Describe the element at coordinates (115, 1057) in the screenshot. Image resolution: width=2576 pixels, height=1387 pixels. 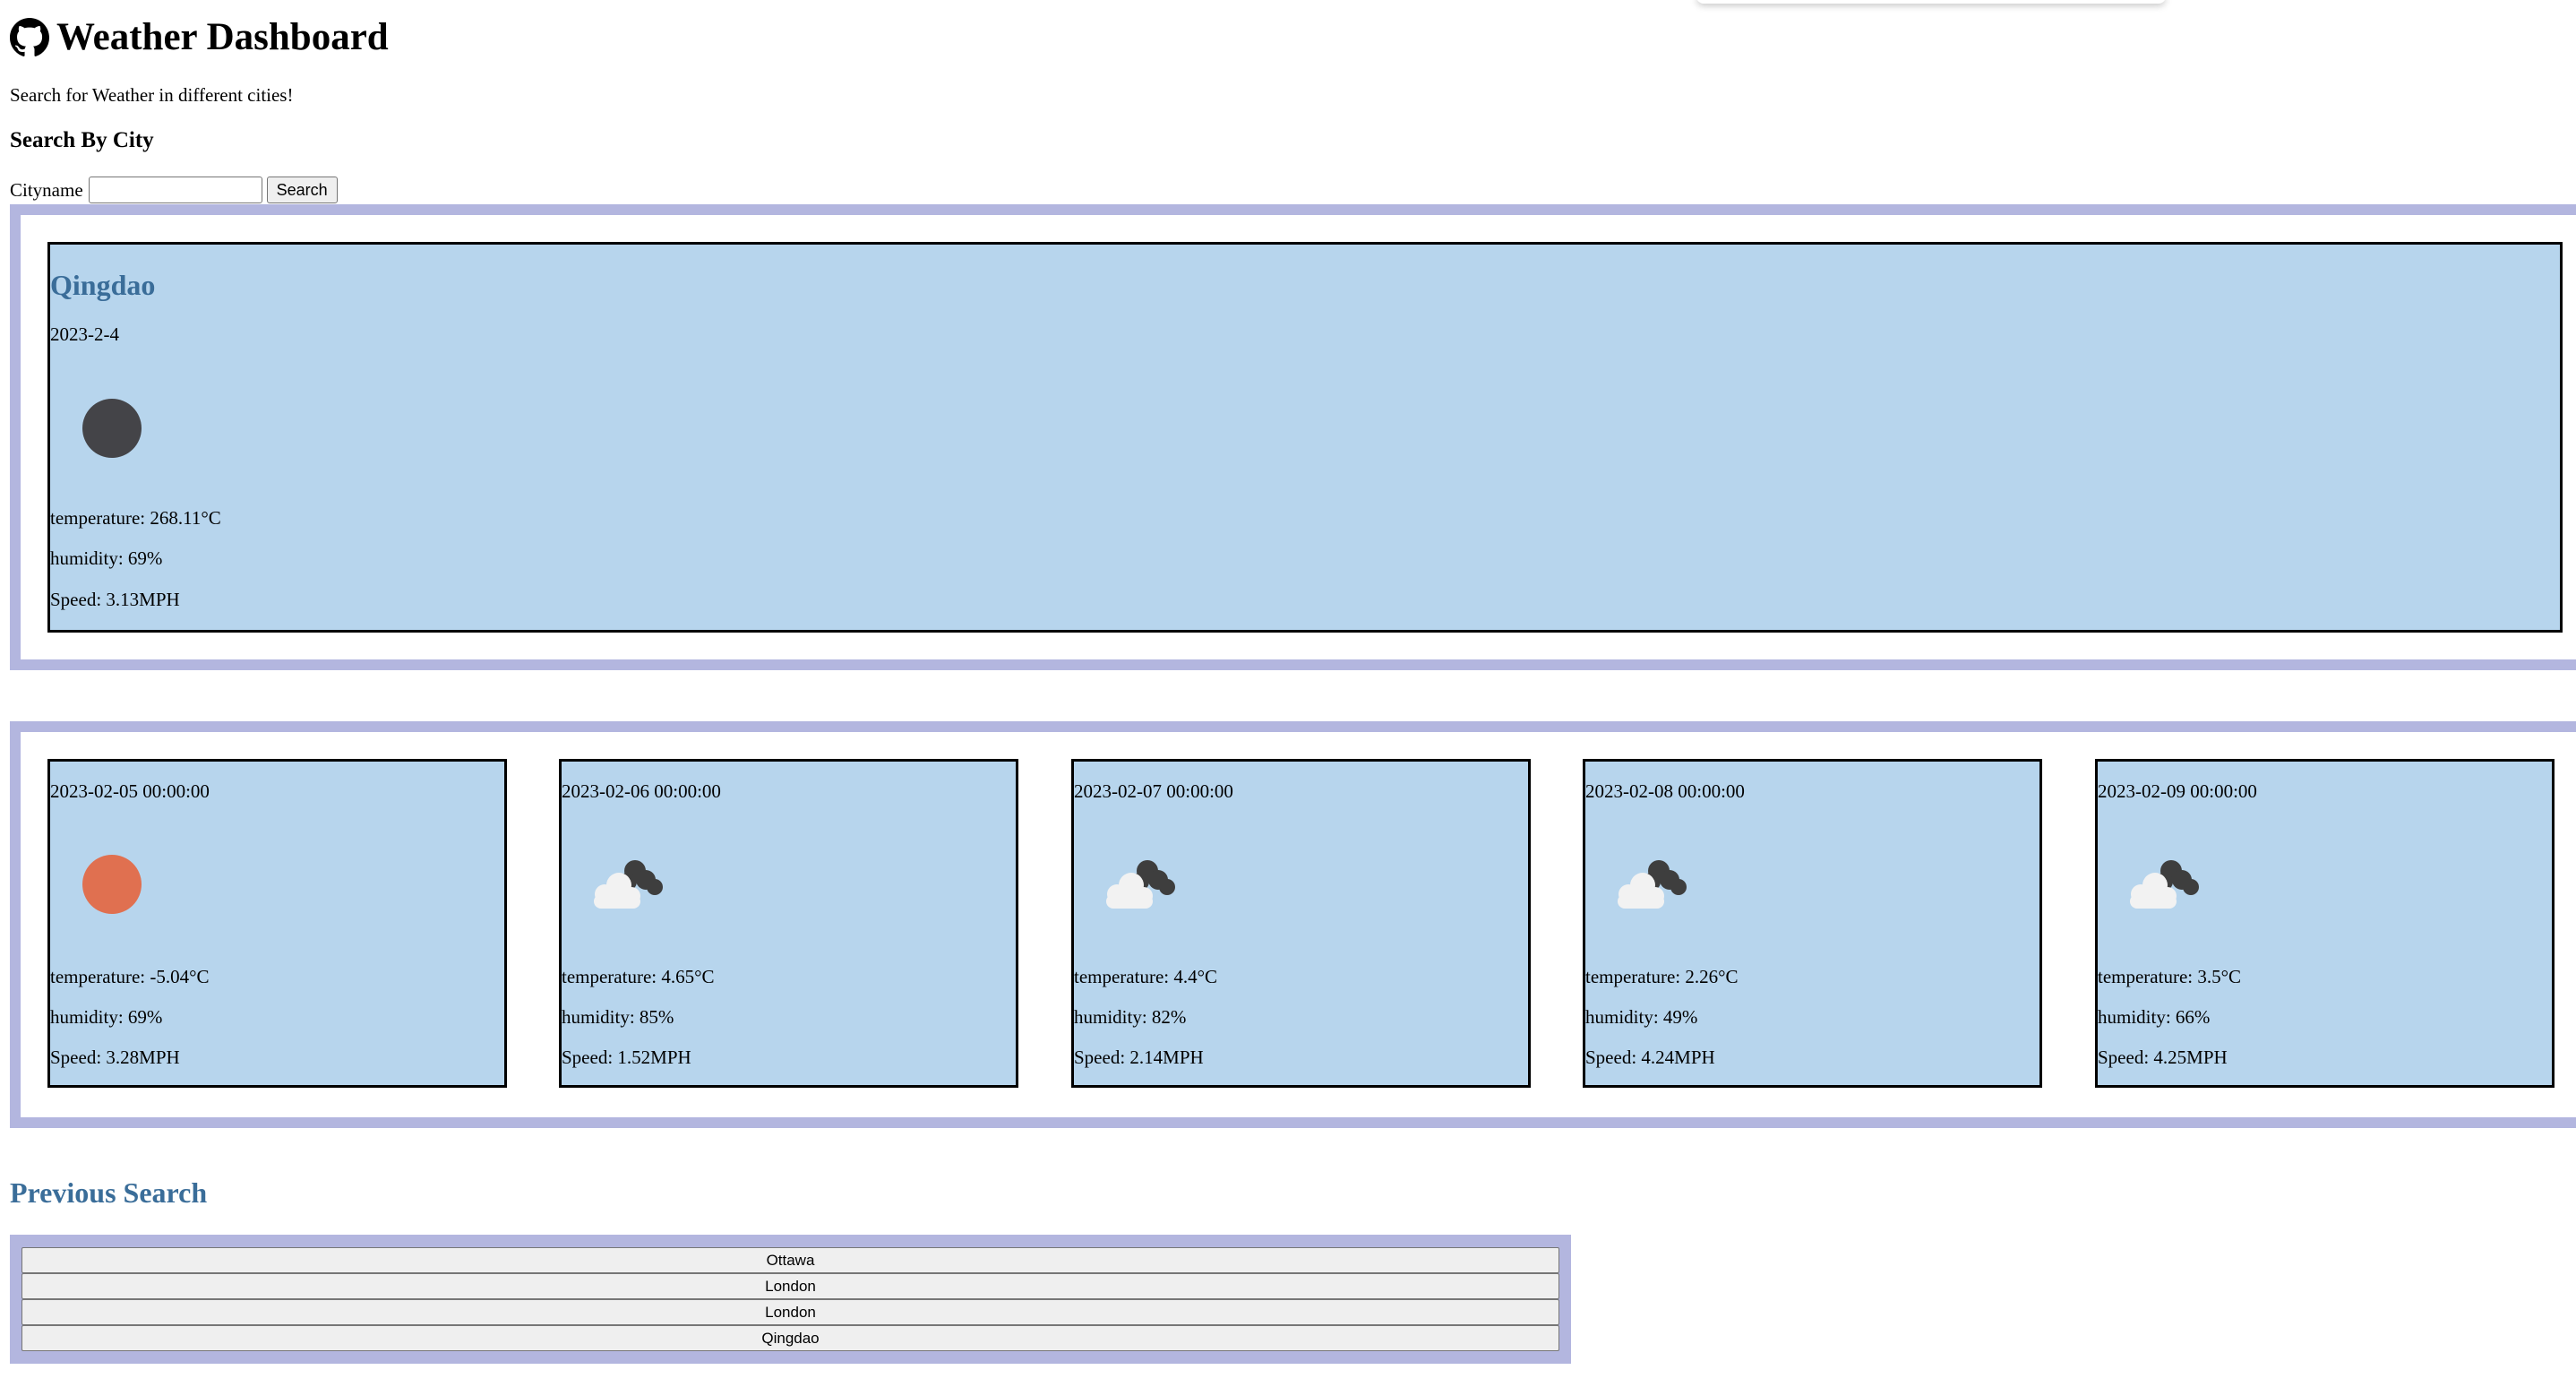
I see `forecast-speed: Speed: 3.28MPH` at that location.